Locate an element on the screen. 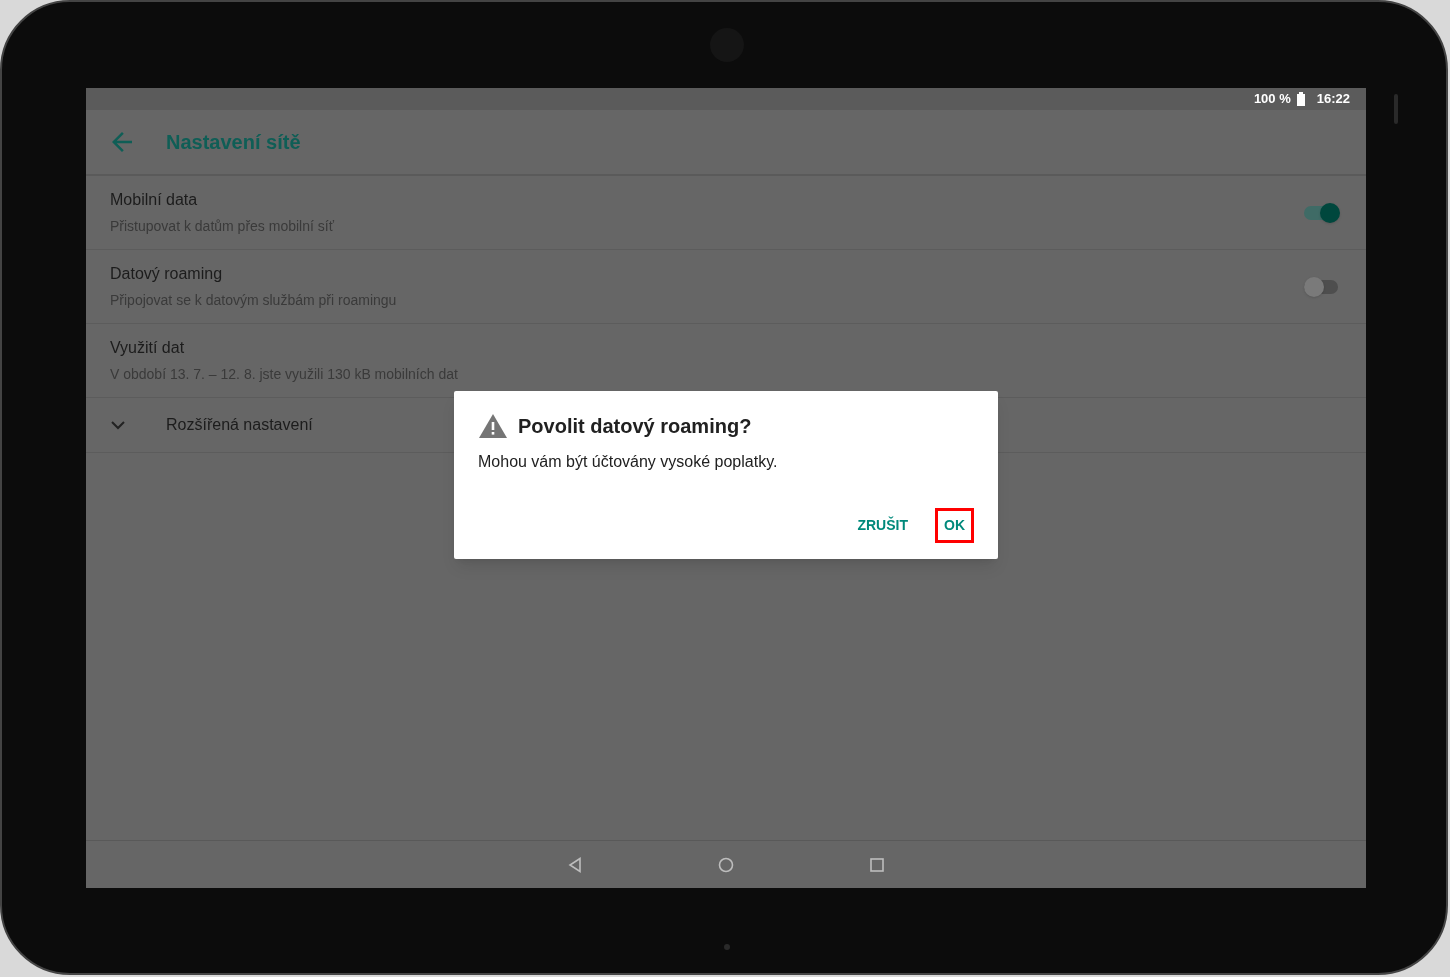  row-title: Rozšířená nastavení is located at coordinates (239, 425).